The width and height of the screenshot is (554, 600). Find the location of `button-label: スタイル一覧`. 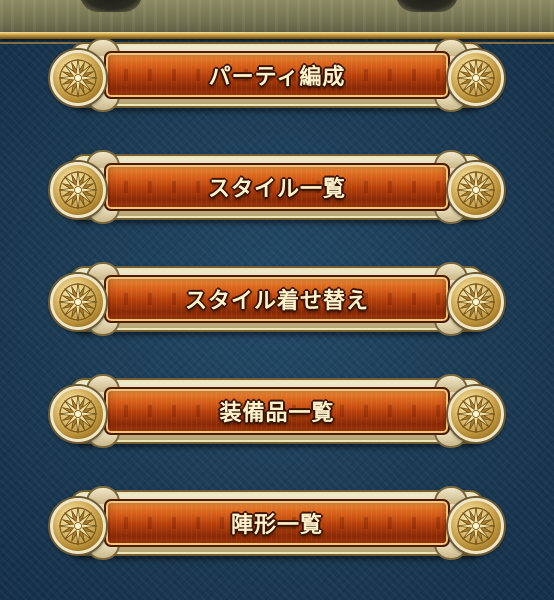

button-label: スタイル一覧 is located at coordinates (276, 189).